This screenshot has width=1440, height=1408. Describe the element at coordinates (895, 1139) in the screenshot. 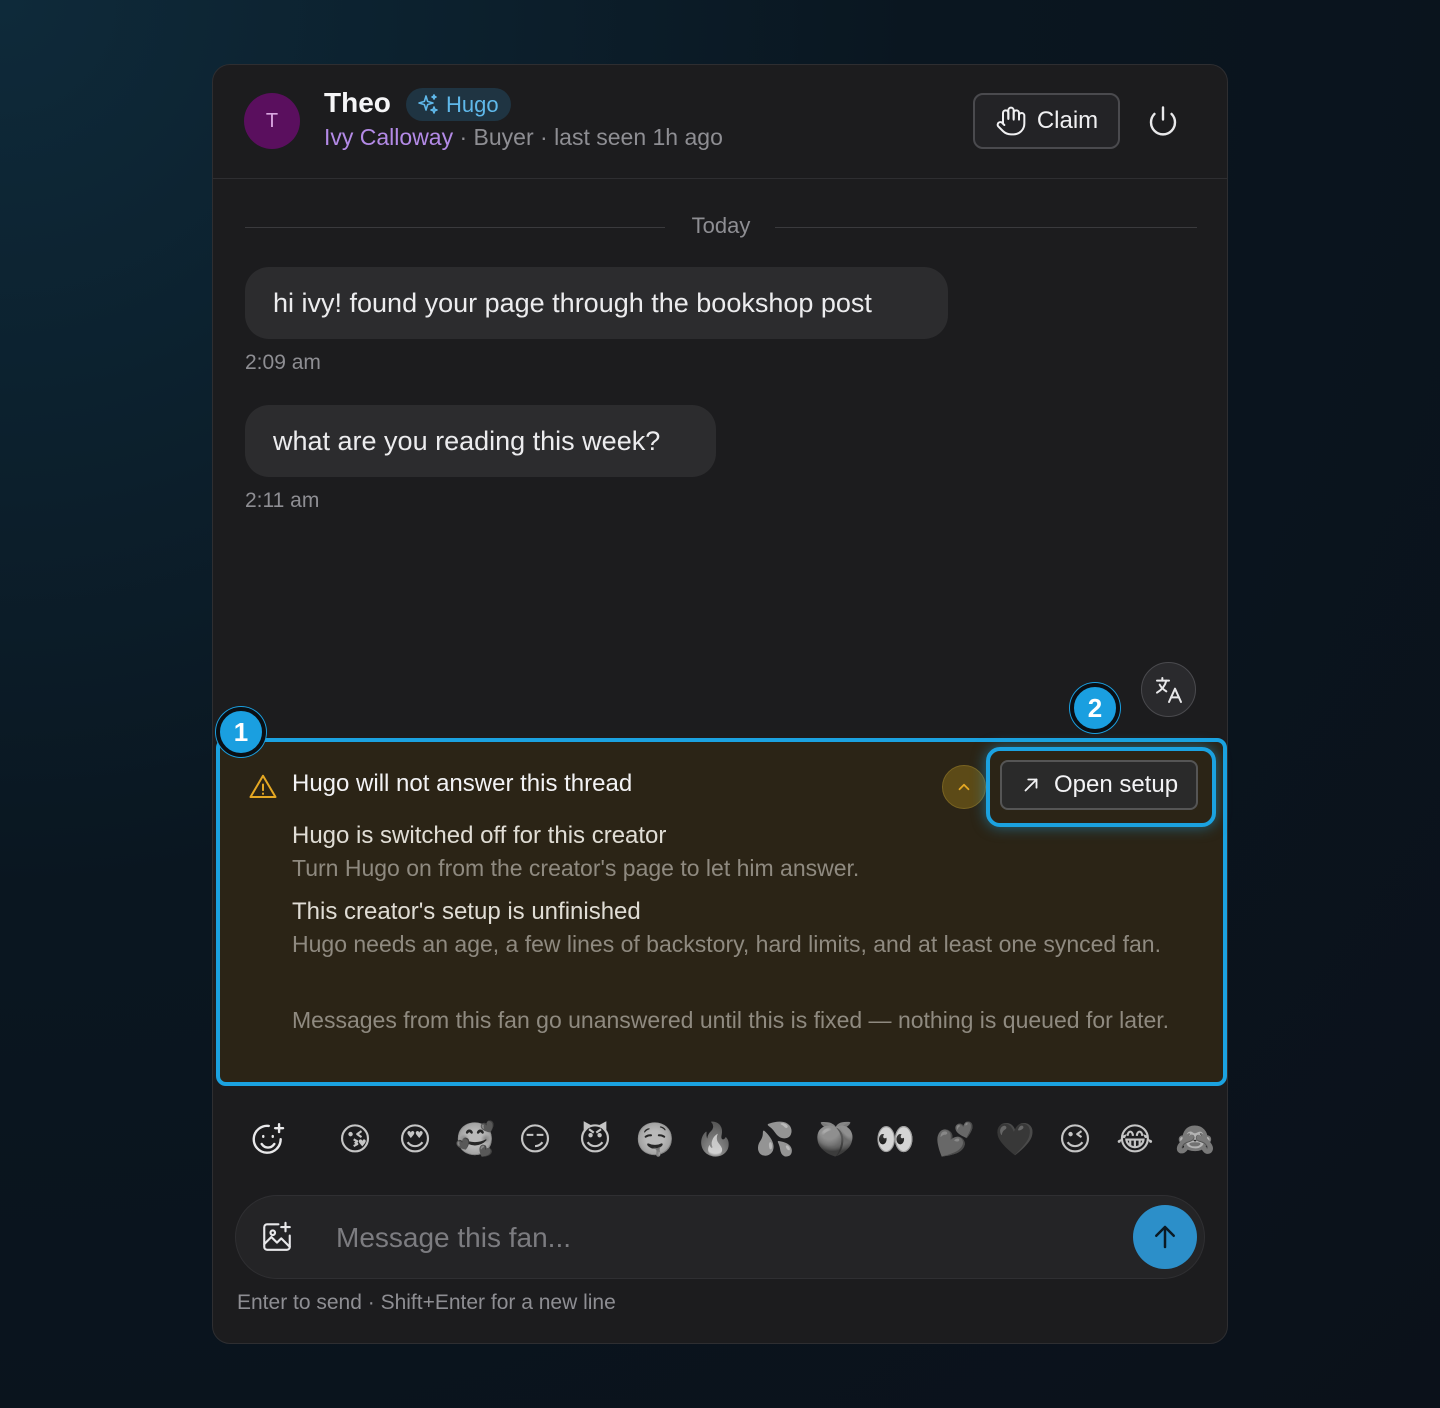

I see `emoji-eyes: 👀` at that location.